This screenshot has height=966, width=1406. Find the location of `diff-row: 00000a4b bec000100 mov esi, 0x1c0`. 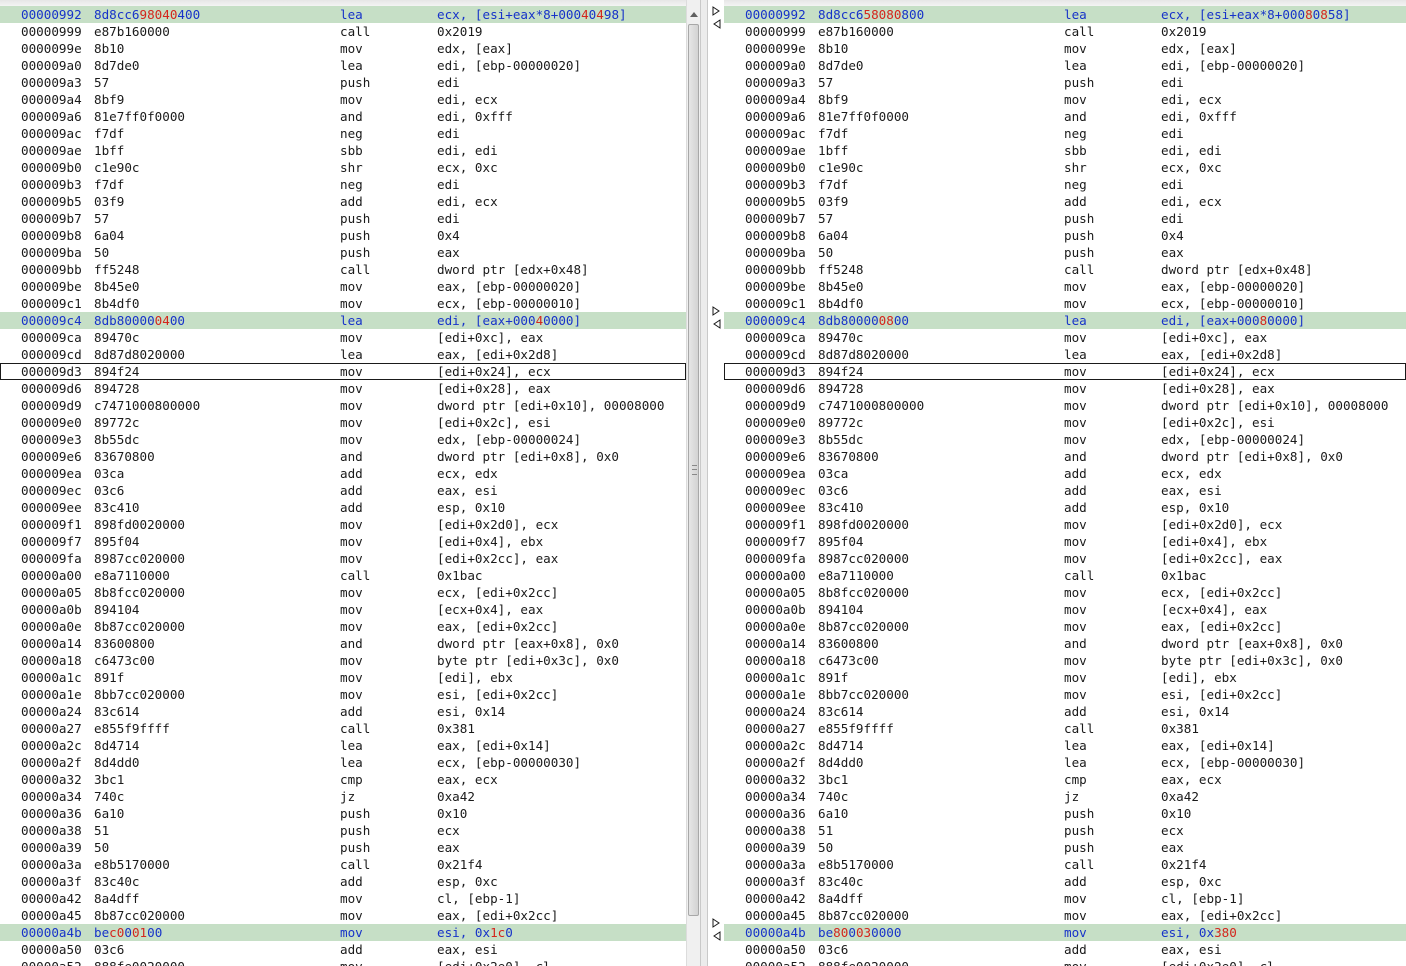

diff-row: 00000a4b bec000100 mov esi, 0x1c0 is located at coordinates (343, 932).